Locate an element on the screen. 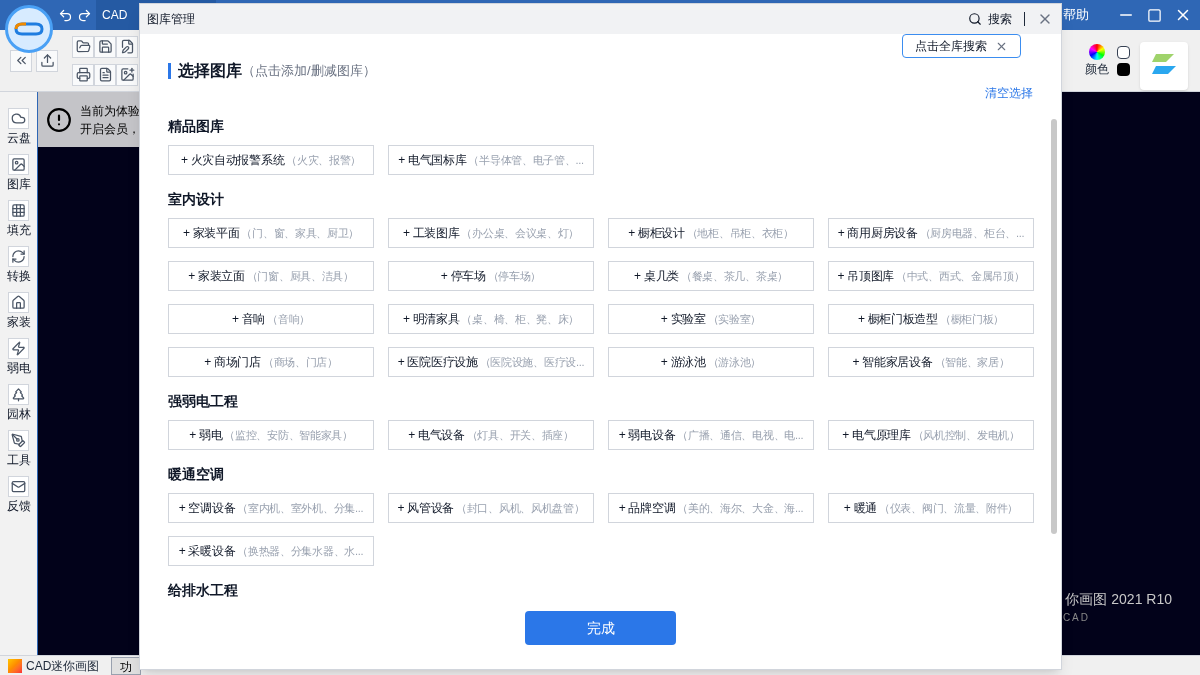 The image size is (1200, 675). sidebar-item: 园林 is located at coordinates (18, 403).